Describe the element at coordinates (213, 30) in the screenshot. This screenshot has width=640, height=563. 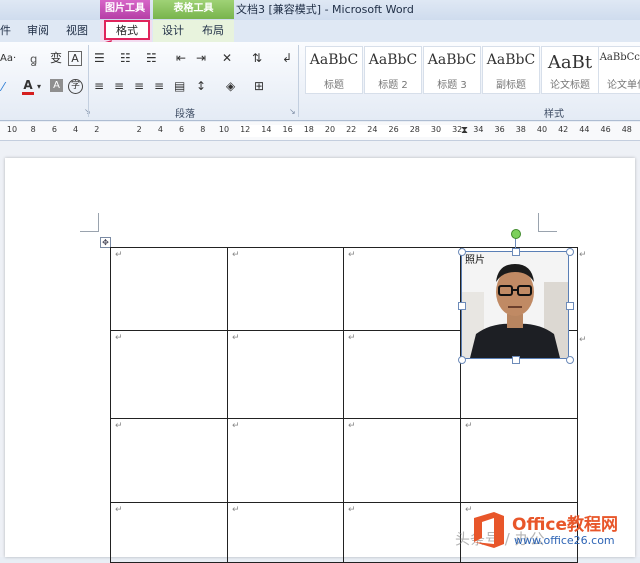
I see `tab-layout: 布局` at that location.